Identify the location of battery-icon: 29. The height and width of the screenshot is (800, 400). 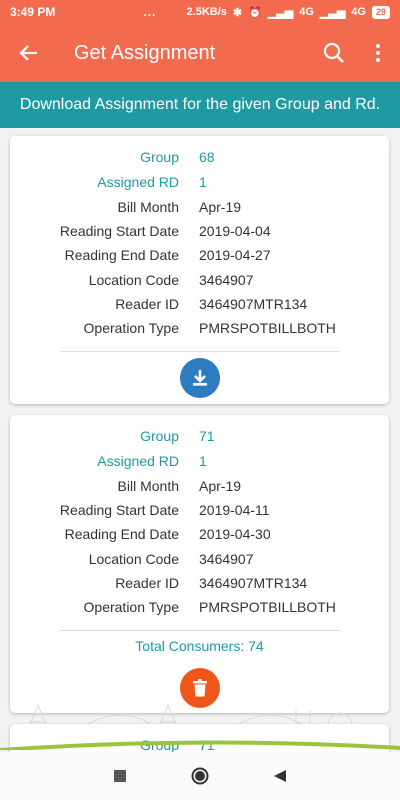
(380, 12).